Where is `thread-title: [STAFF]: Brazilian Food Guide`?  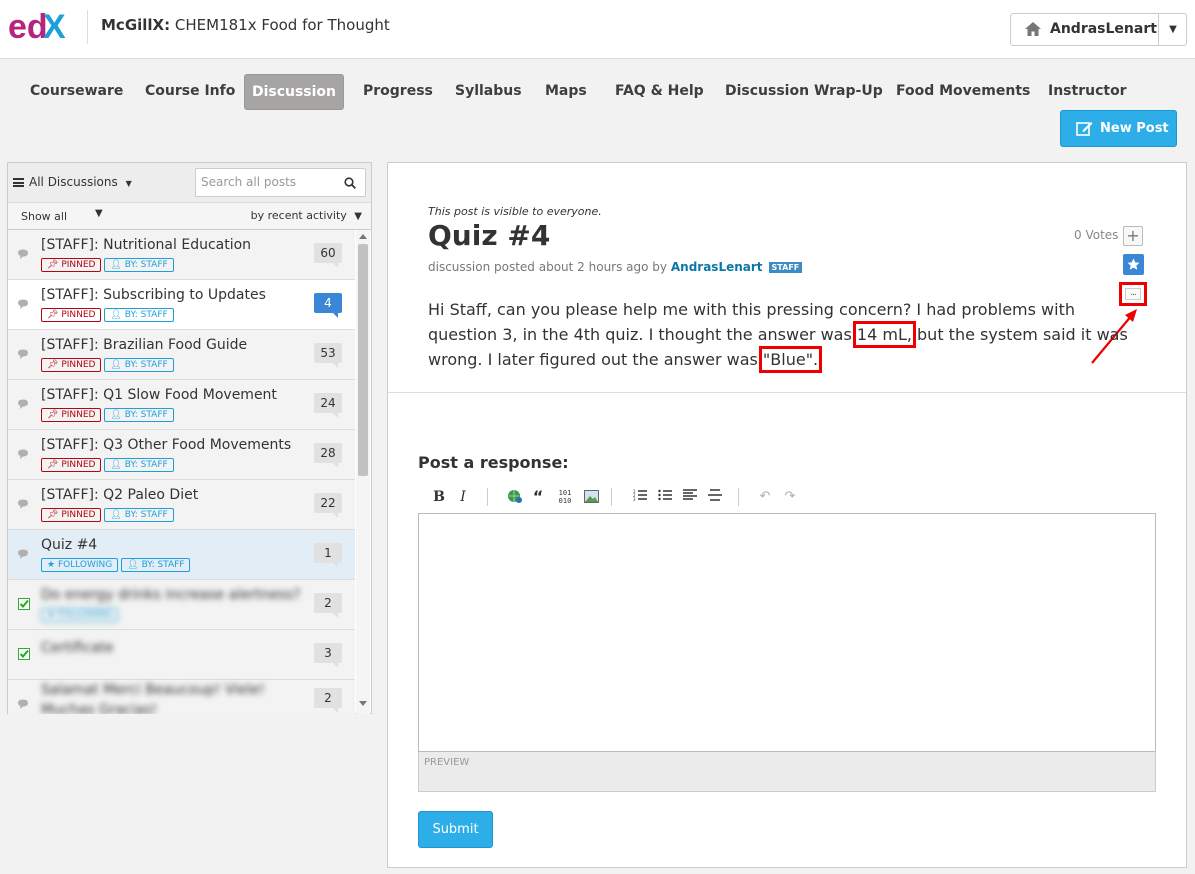 thread-title: [STAFF]: Brazilian Food Guide is located at coordinates (144, 345).